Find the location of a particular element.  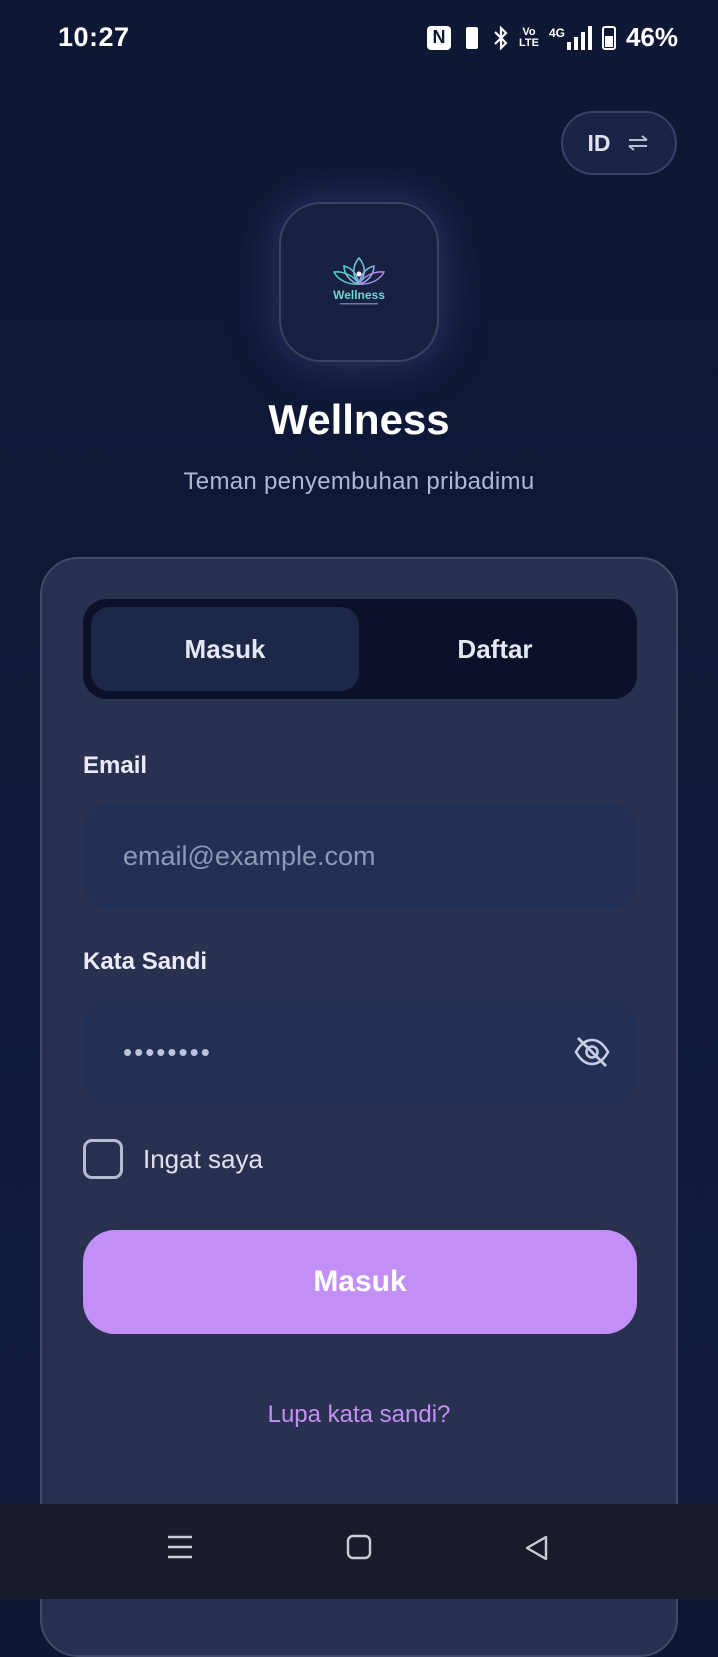

system-nav-bar is located at coordinates (359, 1551).